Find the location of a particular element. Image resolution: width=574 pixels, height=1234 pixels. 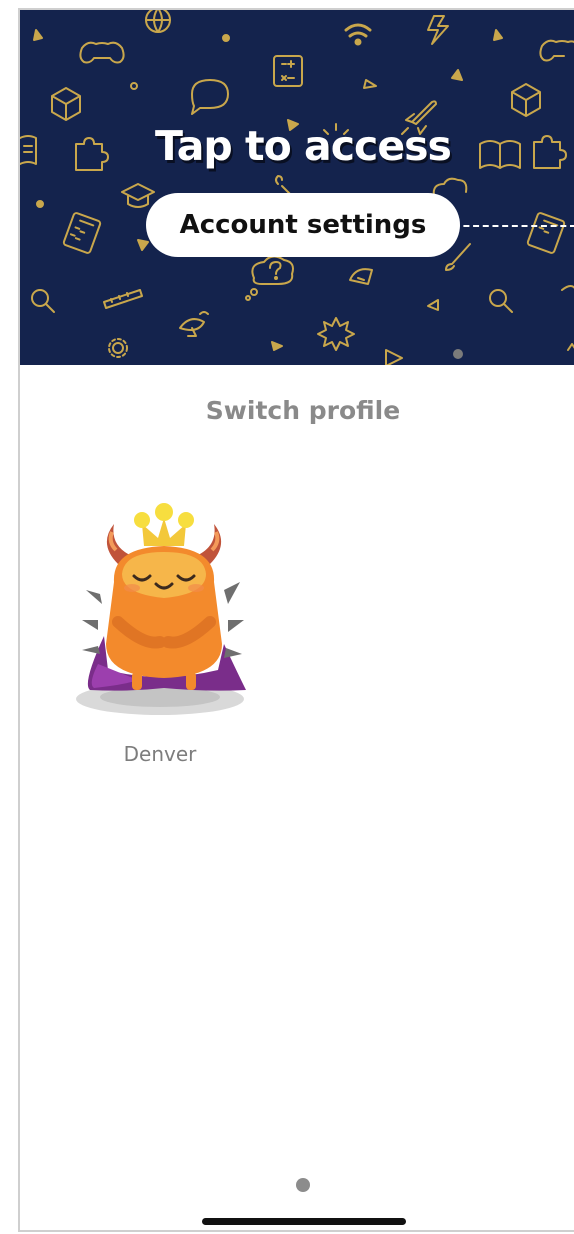

dashed-connector is located at coordinates (509, 226).